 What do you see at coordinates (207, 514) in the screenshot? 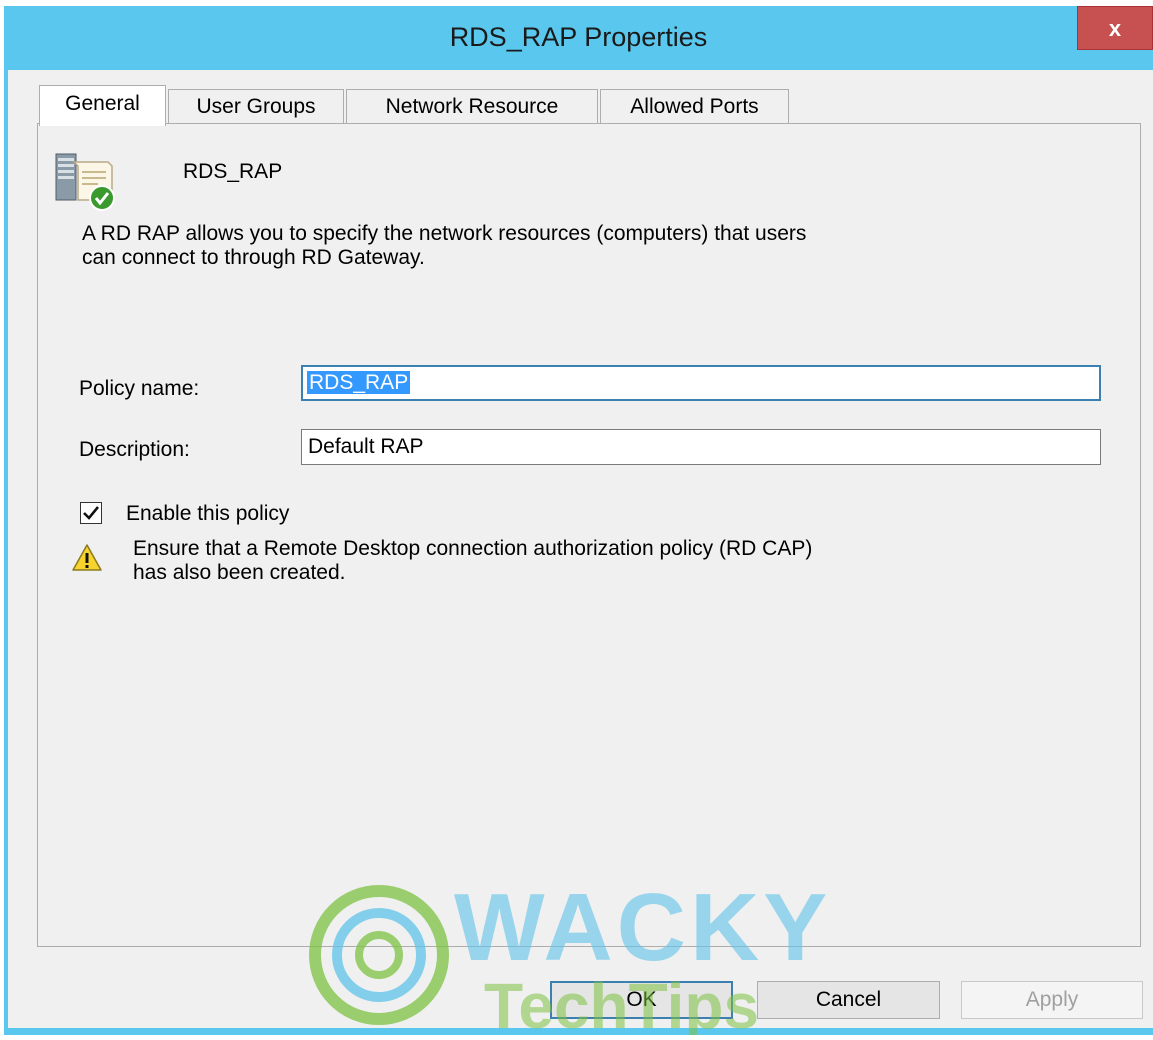
I see `enable-policy-label: Enable this policy` at bounding box center [207, 514].